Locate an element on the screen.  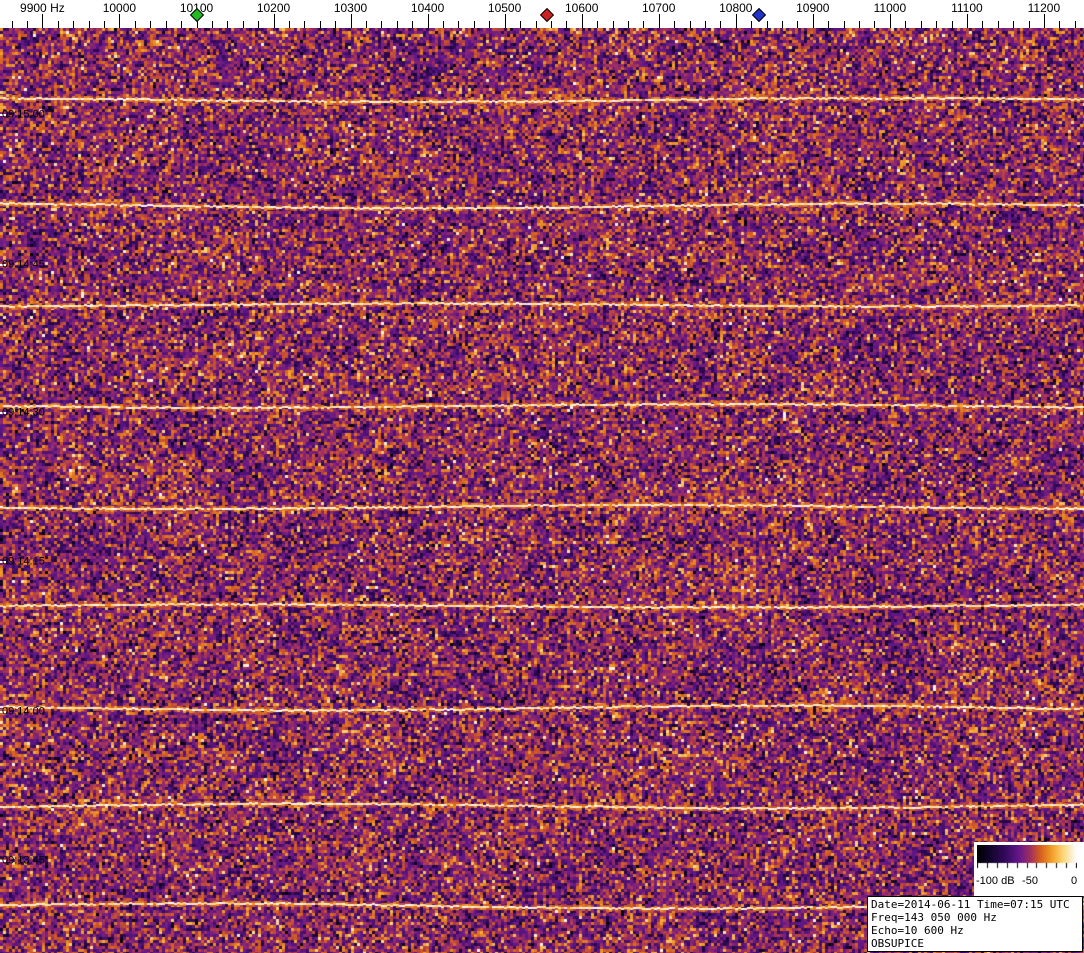
time-label: 09:14:00 is located at coordinates (23, 711).